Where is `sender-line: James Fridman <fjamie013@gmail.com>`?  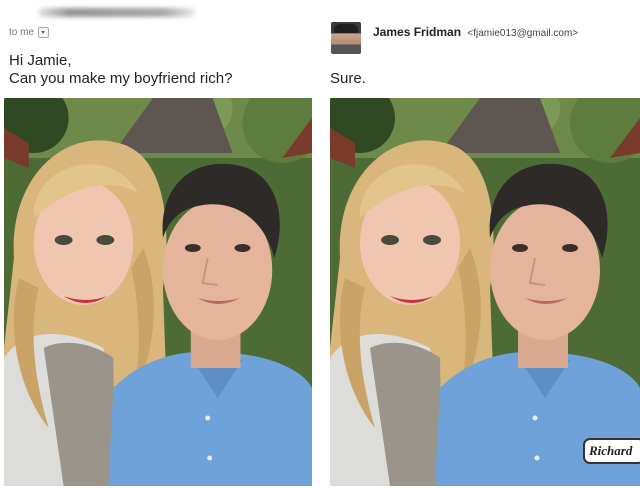 sender-line: James Fridman <fjamie013@gmail.com> is located at coordinates (475, 32).